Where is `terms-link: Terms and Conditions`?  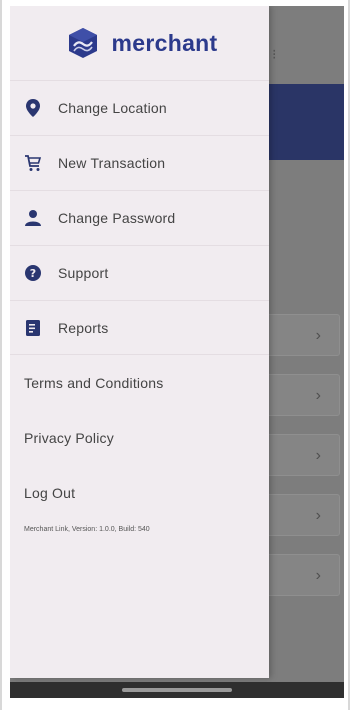 terms-link: Terms and Conditions is located at coordinates (139, 382).